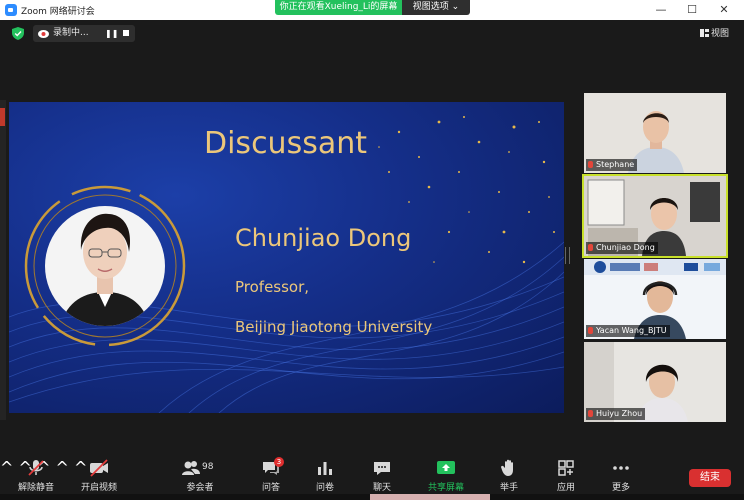 The image size is (744, 500). I want to click on start-video-button: 开启视频, so click(99, 475).